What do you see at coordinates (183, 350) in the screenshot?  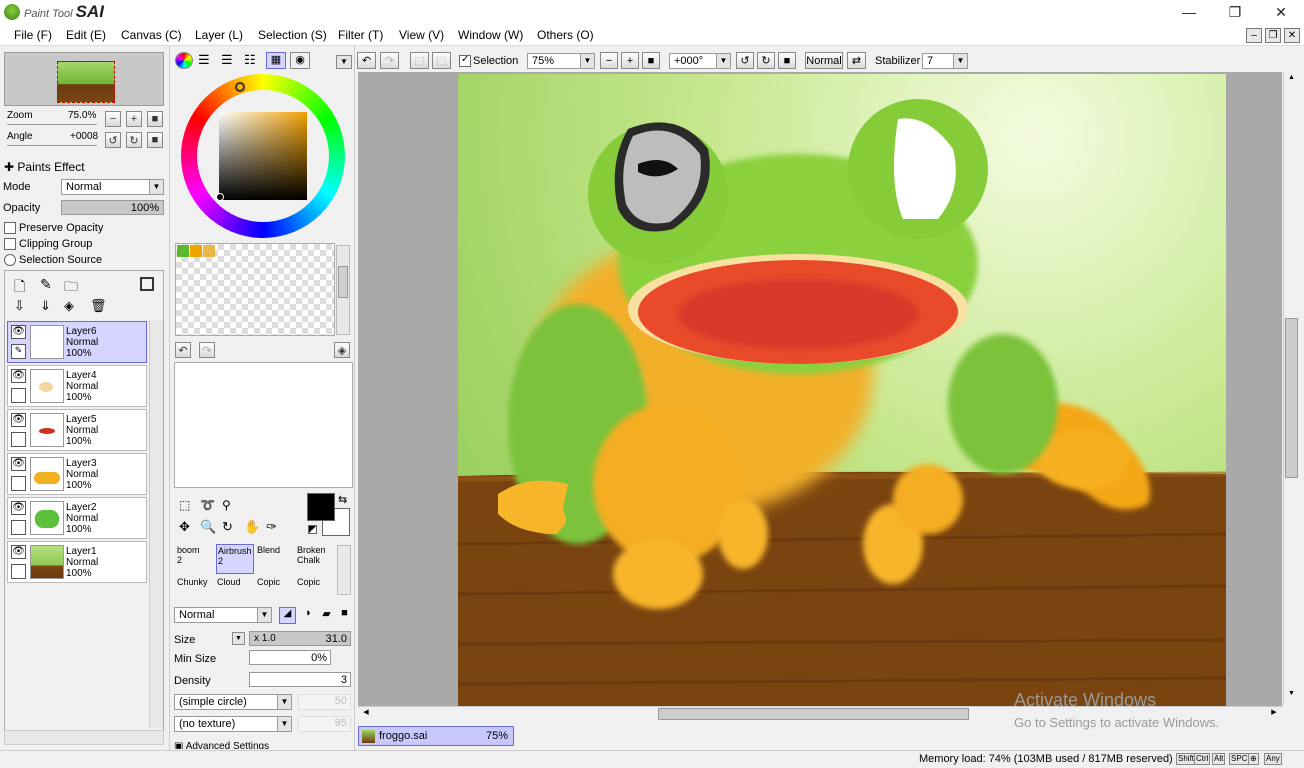 I see `scratch-undo-icon: ↶` at bounding box center [183, 350].